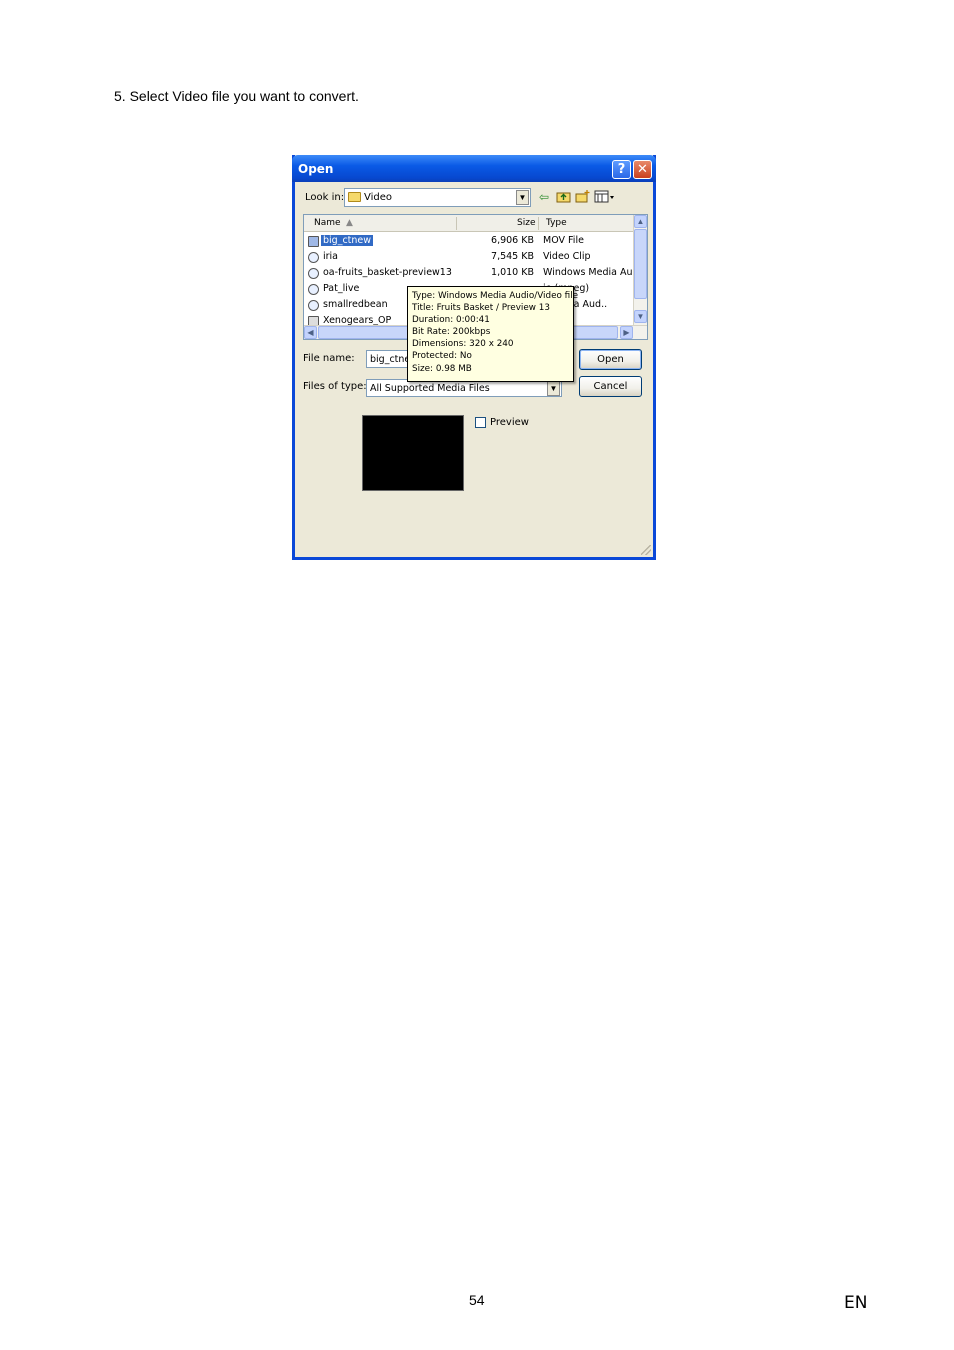 The height and width of the screenshot is (1350, 954). Describe the element at coordinates (610, 386) in the screenshot. I see `cancel-button: Cancel` at that location.